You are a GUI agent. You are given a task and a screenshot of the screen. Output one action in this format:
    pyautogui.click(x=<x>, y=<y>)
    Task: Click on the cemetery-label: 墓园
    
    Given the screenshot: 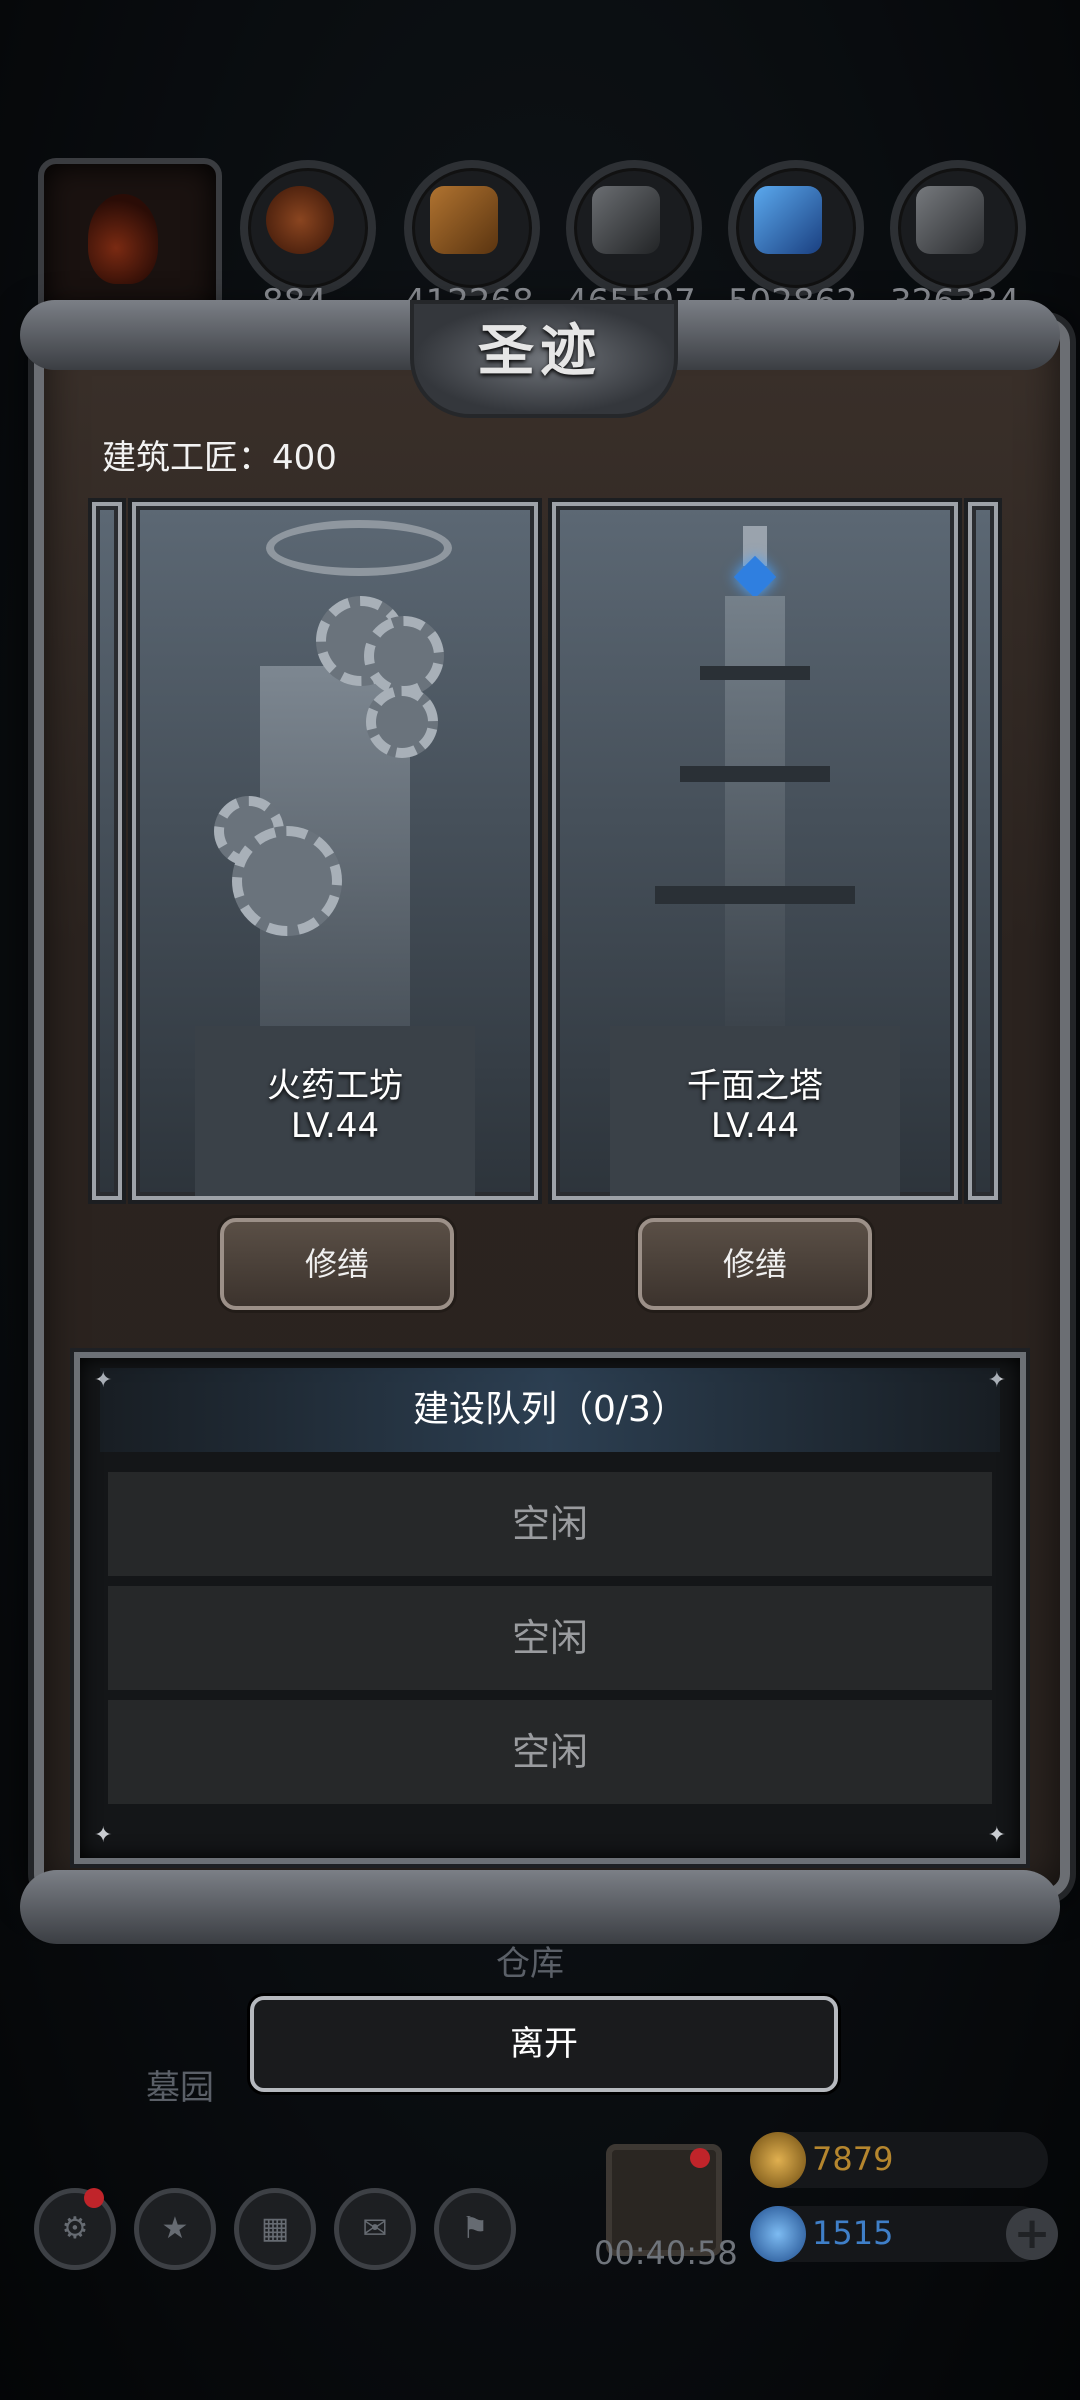 What is the action you would take?
    pyautogui.click(x=180, y=2088)
    